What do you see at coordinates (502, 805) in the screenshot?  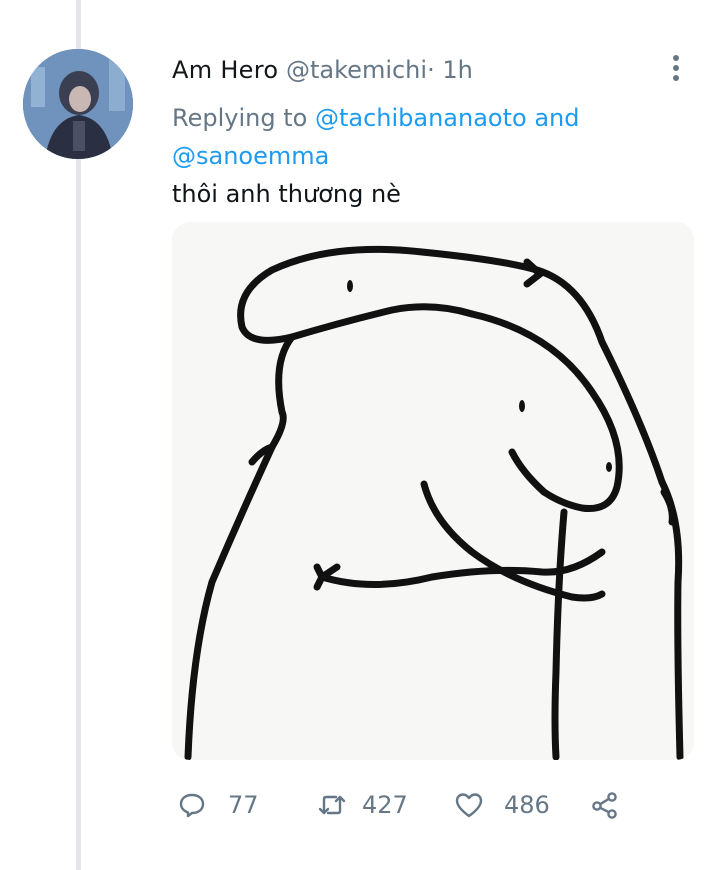 I see `like-button: 486` at bounding box center [502, 805].